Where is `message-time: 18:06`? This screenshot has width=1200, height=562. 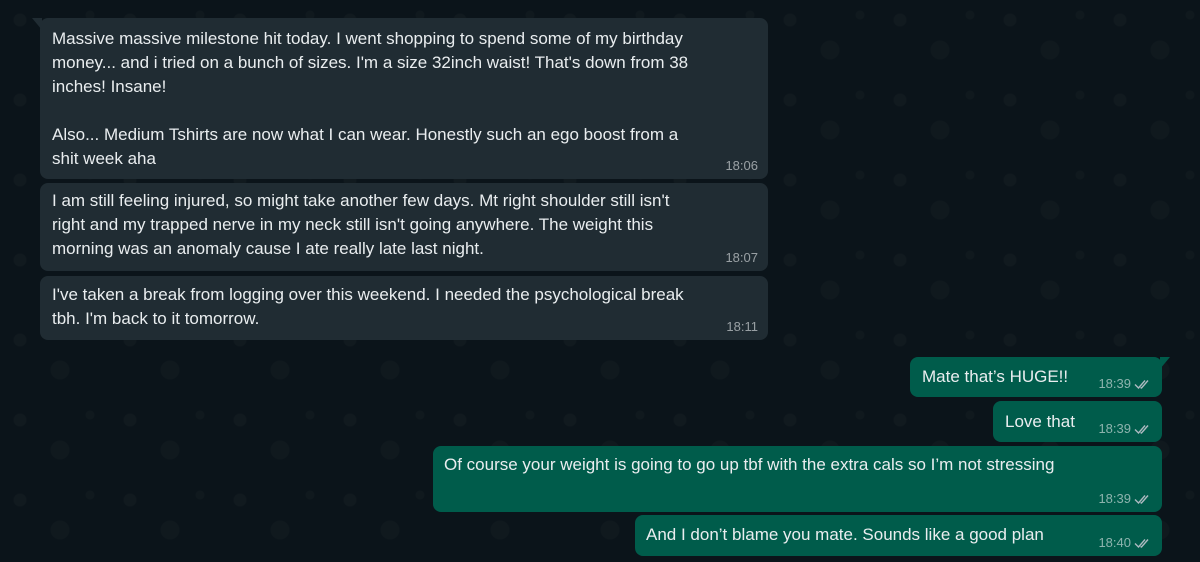
message-time: 18:06 is located at coordinates (741, 165).